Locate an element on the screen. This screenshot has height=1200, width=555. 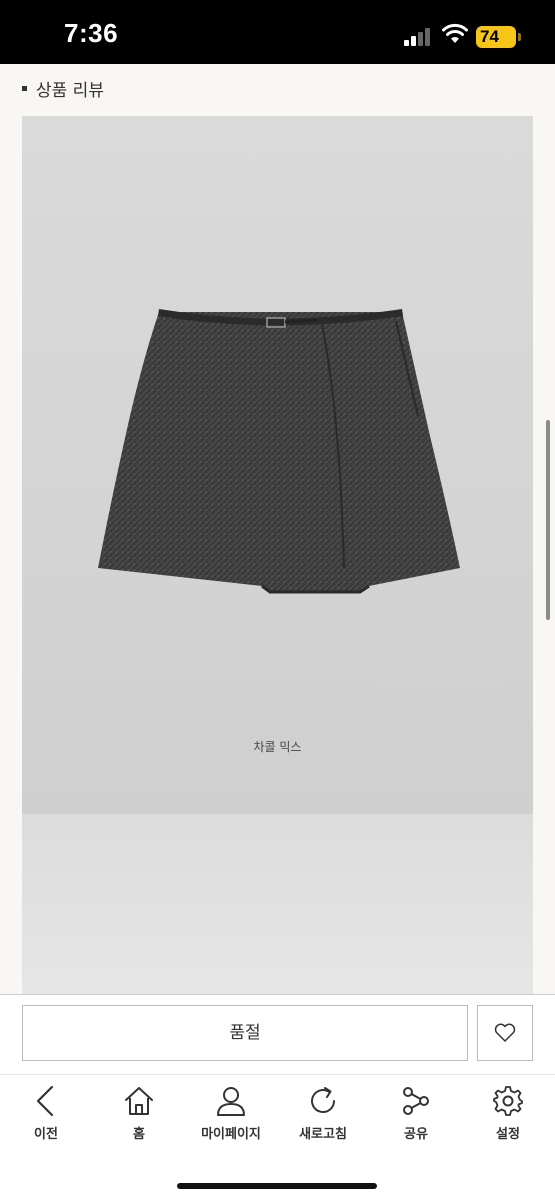
bullet-icon is located at coordinates (24, 88).